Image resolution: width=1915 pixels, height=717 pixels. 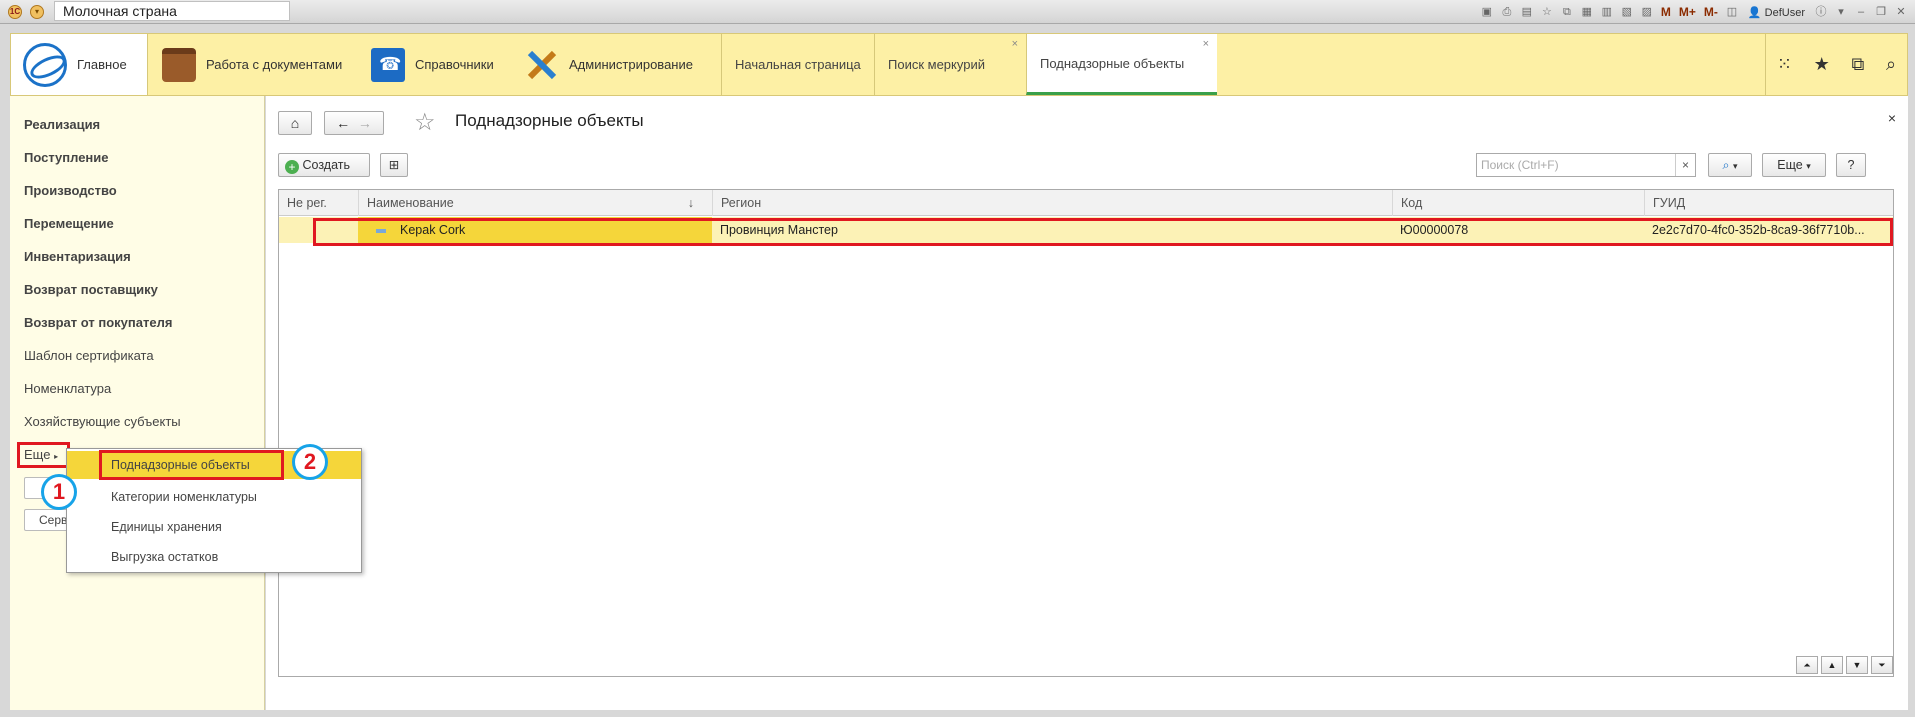 What do you see at coordinates (1052, 203) in the screenshot?
I see `col-region: Регион` at bounding box center [1052, 203].